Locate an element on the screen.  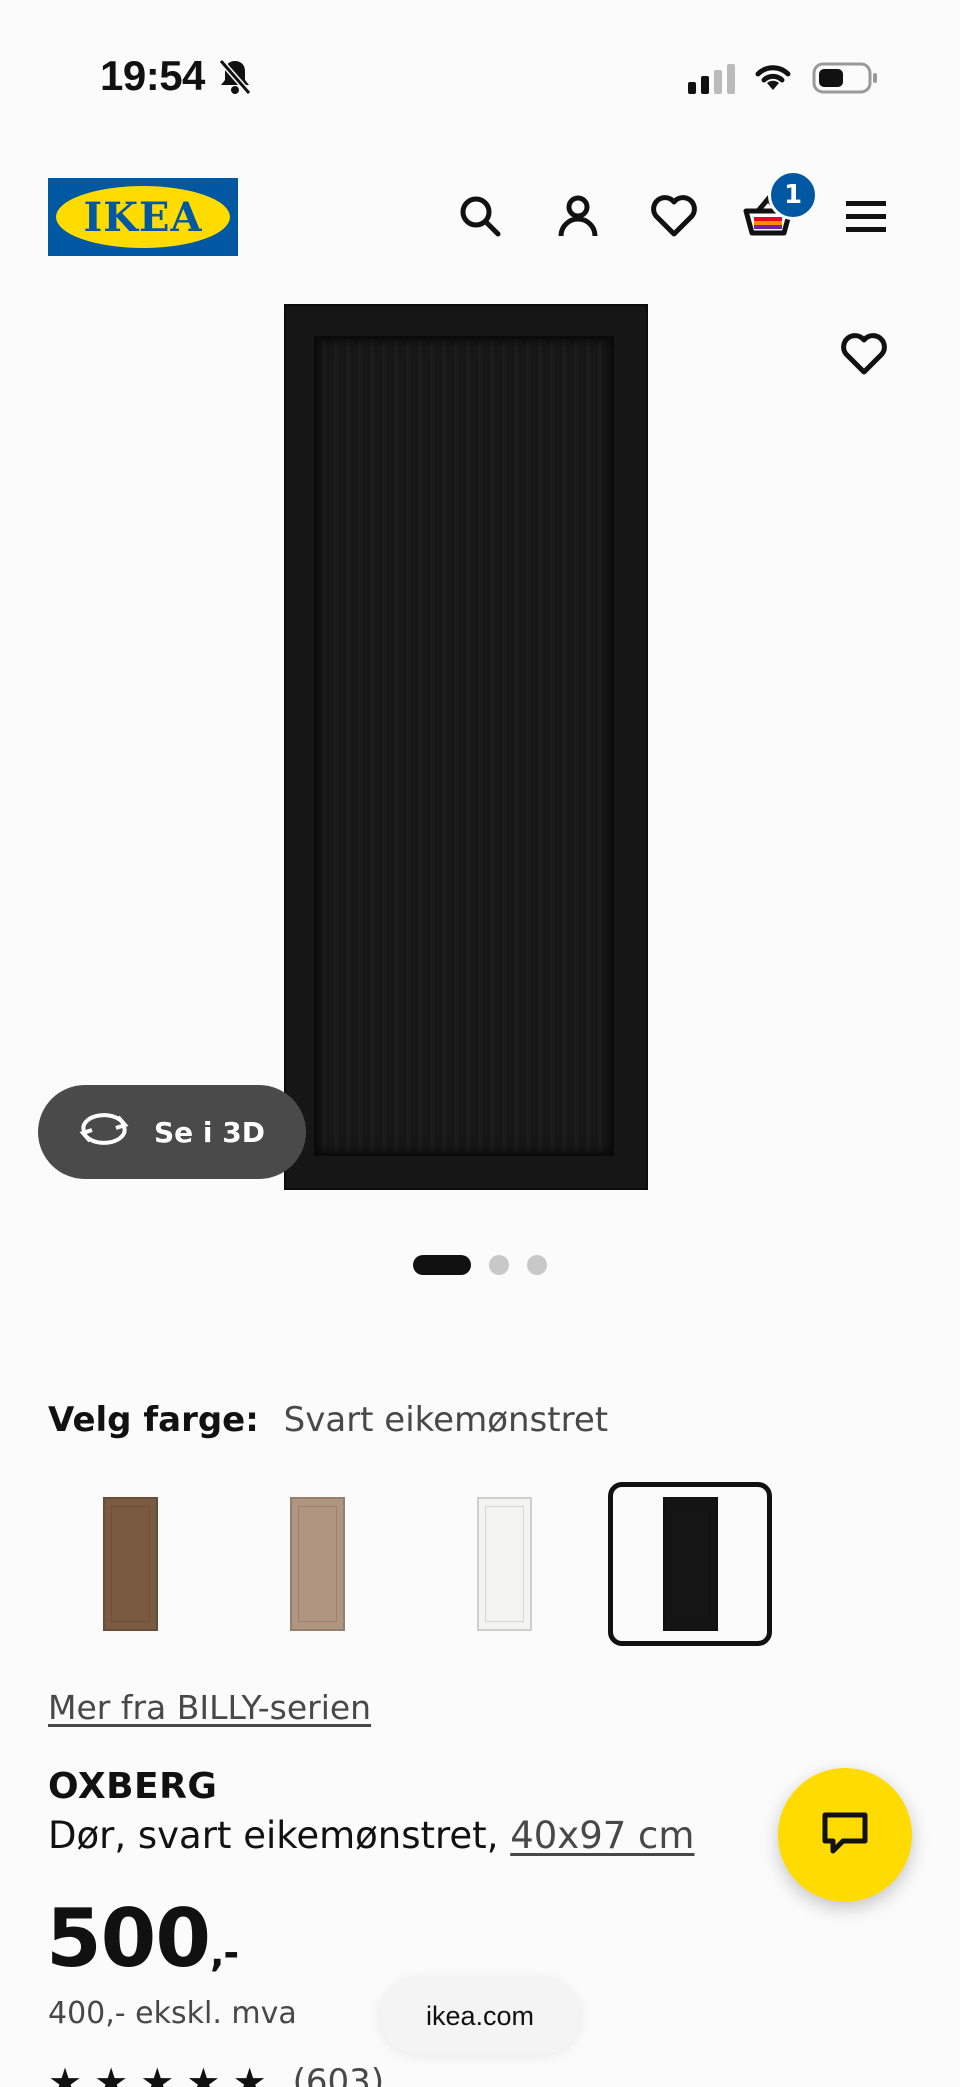
view-3d-label: Se i 3D is located at coordinates (209, 1132).